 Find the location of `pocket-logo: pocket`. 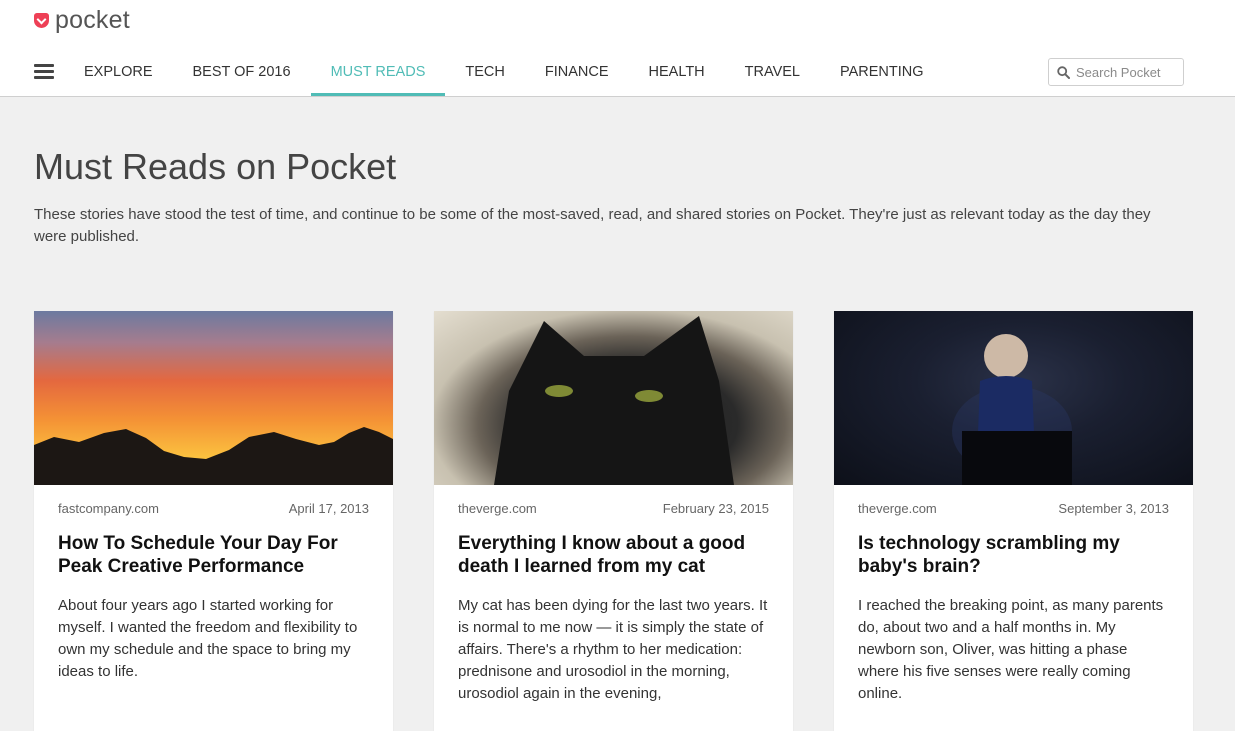

pocket-logo: pocket is located at coordinates (82, 20).